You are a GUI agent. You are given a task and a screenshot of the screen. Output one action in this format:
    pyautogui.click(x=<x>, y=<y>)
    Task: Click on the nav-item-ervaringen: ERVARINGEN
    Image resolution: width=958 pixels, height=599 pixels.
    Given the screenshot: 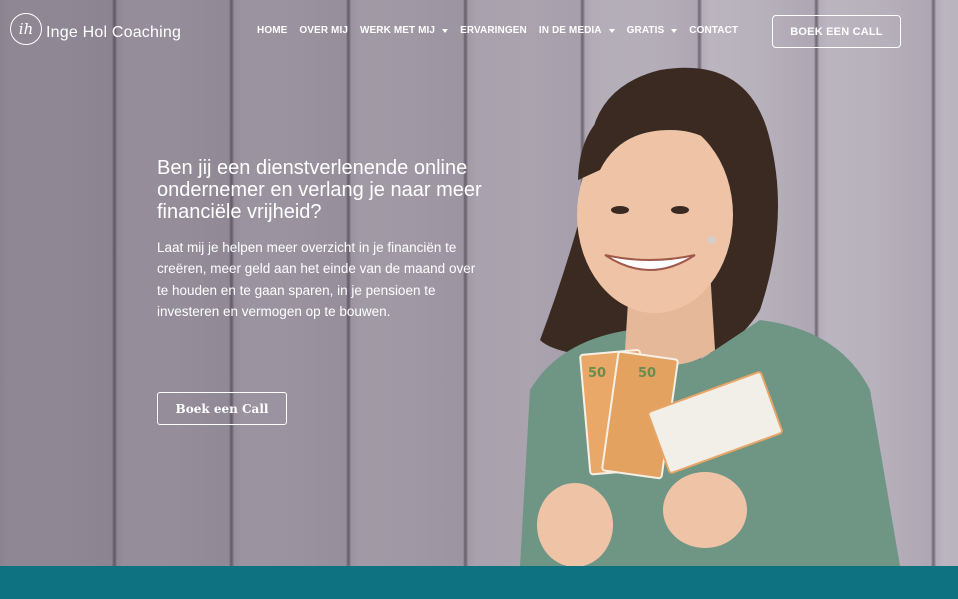 What is the action you would take?
    pyautogui.click(x=493, y=30)
    